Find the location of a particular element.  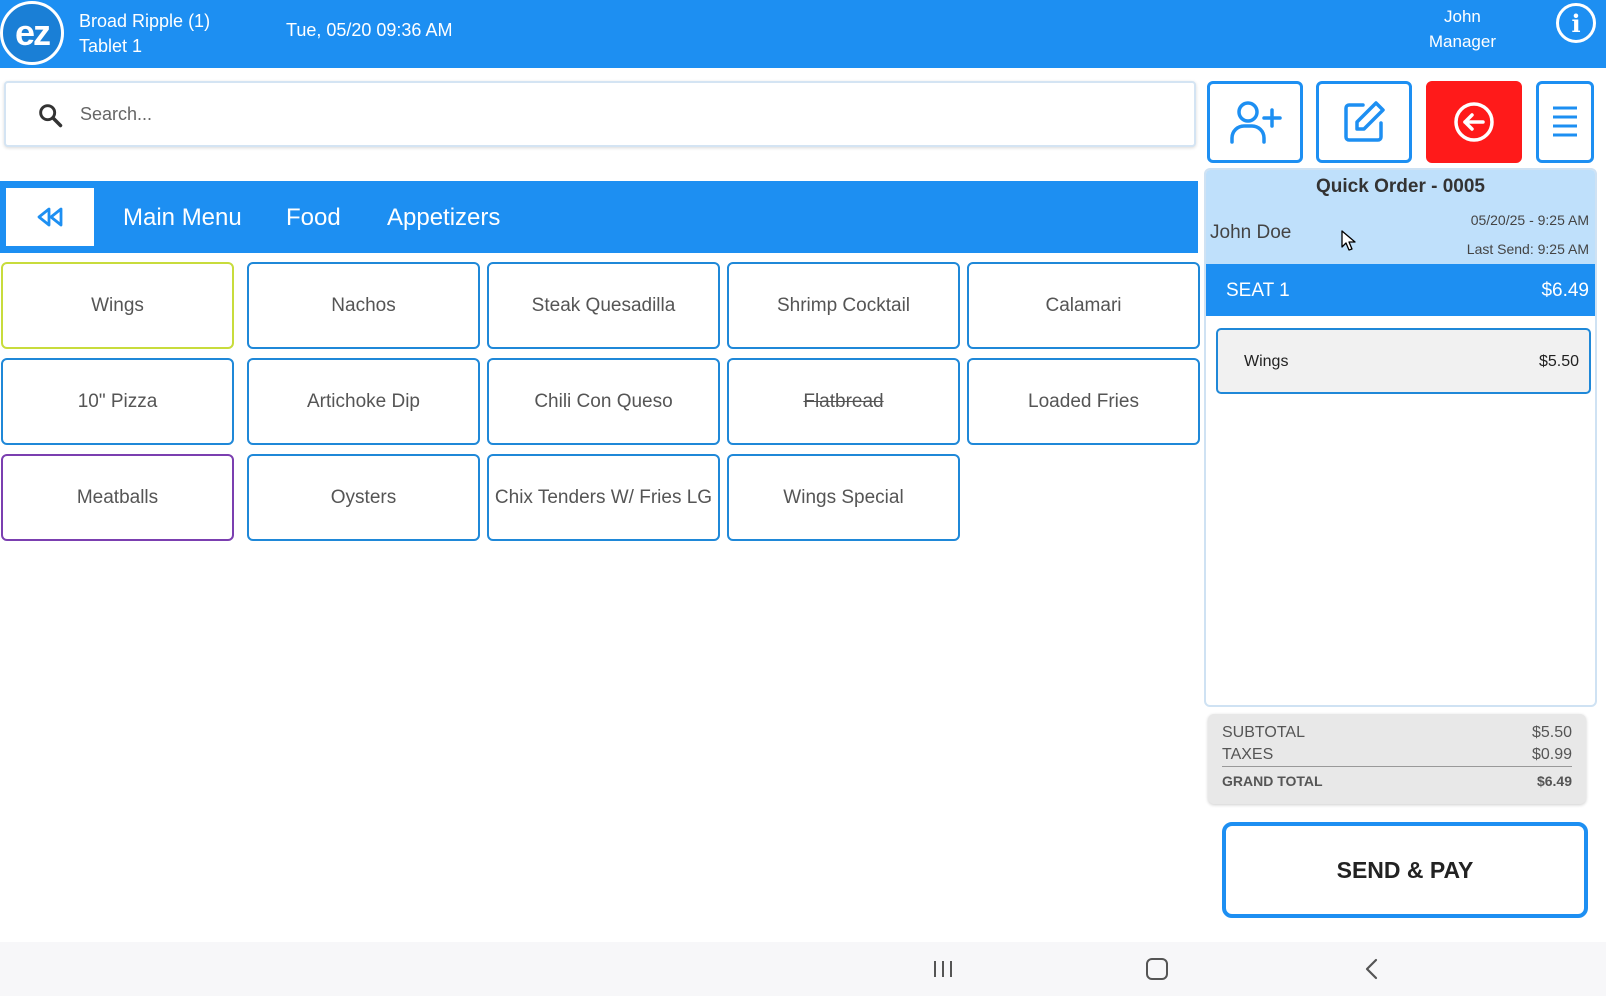

seat-row: SEAT 1 $6.49 is located at coordinates (1400, 290).